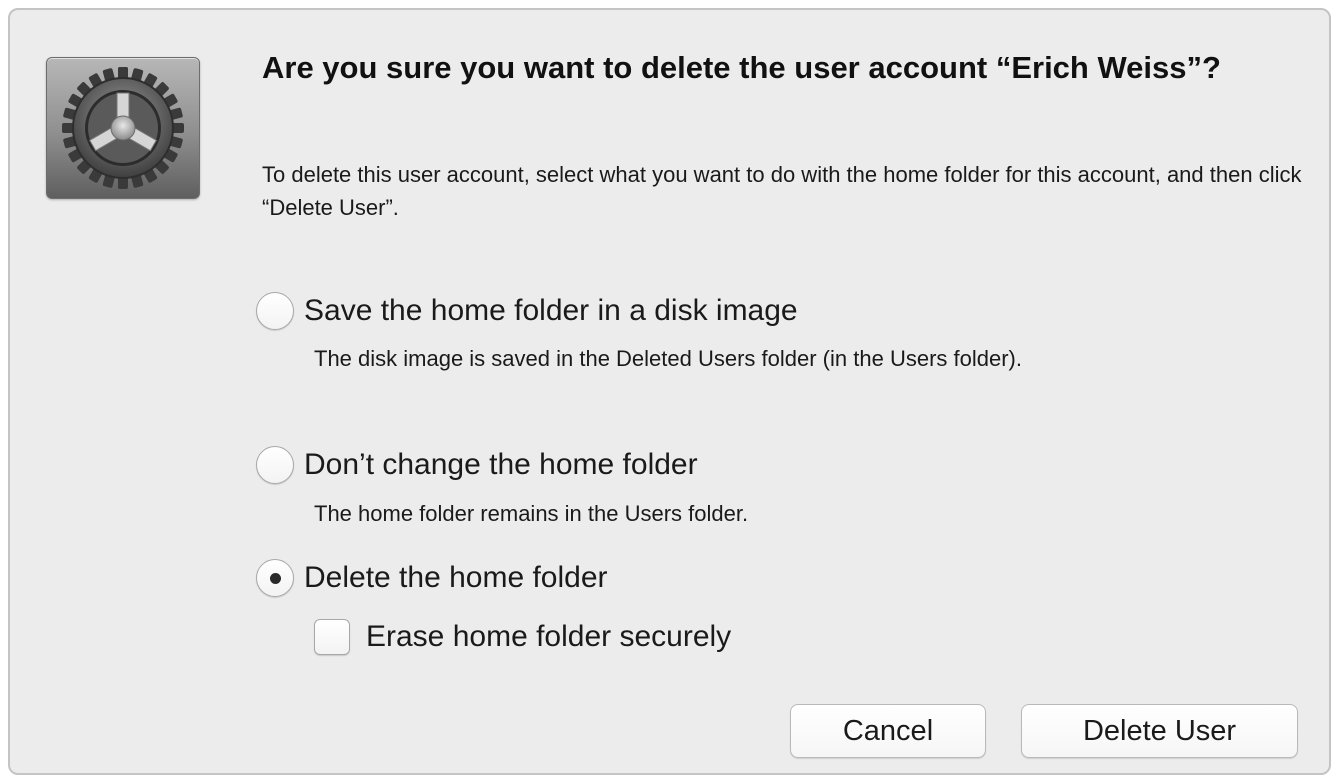 The width and height of the screenshot is (1341, 783). I want to click on radio-save-disk-image: Save the home folder in a disk image, so click(527, 311).